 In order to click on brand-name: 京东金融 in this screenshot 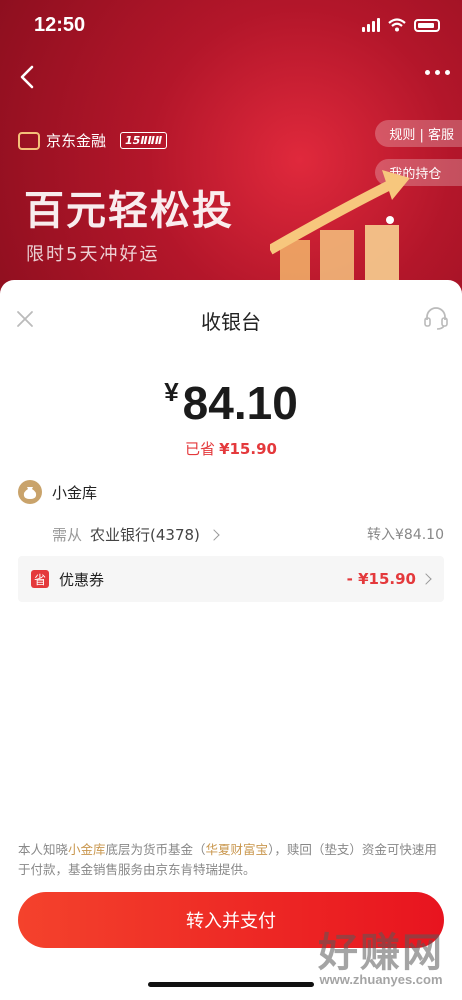, I will do `click(76, 141)`.